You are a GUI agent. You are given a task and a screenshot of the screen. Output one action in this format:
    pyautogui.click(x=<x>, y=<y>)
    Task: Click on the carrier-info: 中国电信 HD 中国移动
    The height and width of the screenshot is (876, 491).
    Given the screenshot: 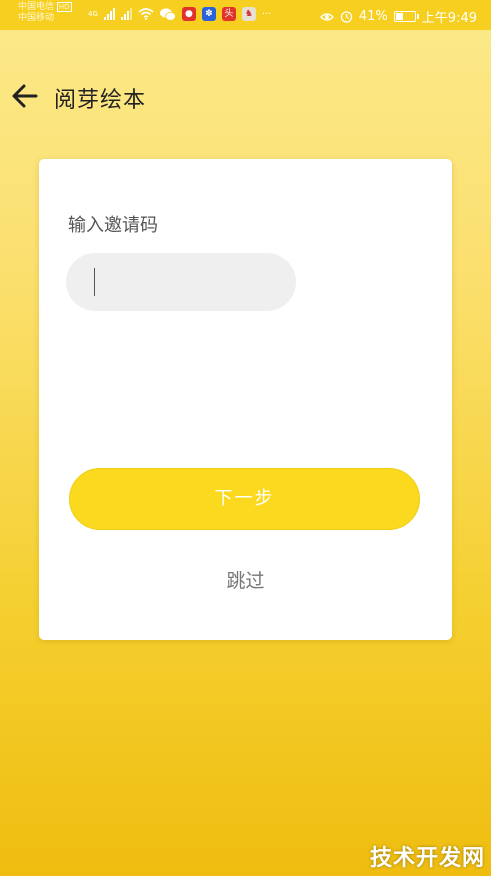 What is the action you would take?
    pyautogui.click(x=45, y=13)
    